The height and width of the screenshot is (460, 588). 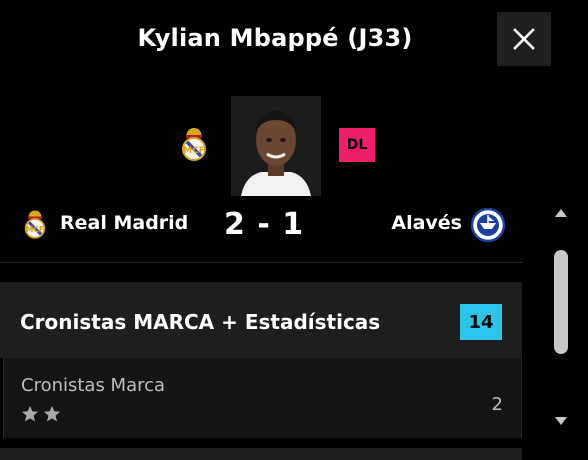 What do you see at coordinates (41, 414) in the screenshot?
I see `rating-stars` at bounding box center [41, 414].